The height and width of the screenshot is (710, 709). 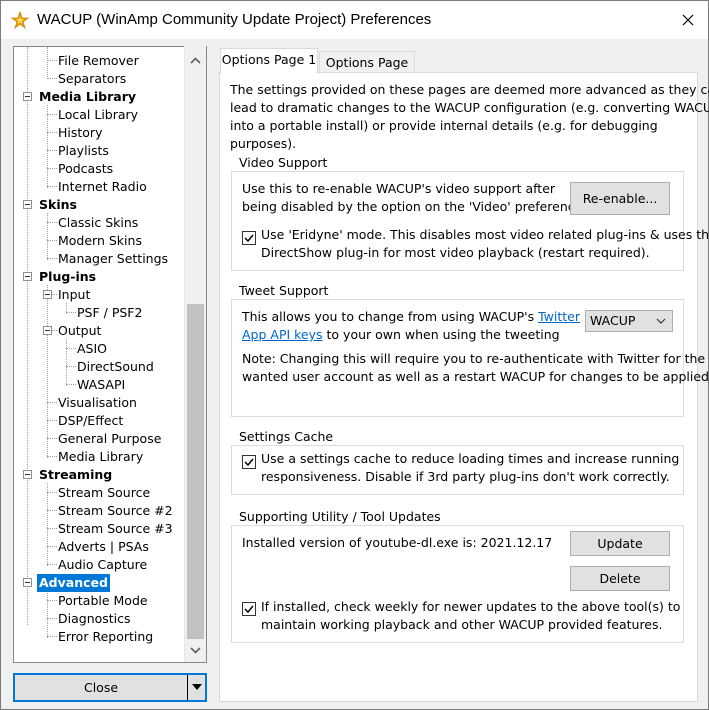 What do you see at coordinates (100, 349) in the screenshot?
I see `tree-item-asio: ASIO` at bounding box center [100, 349].